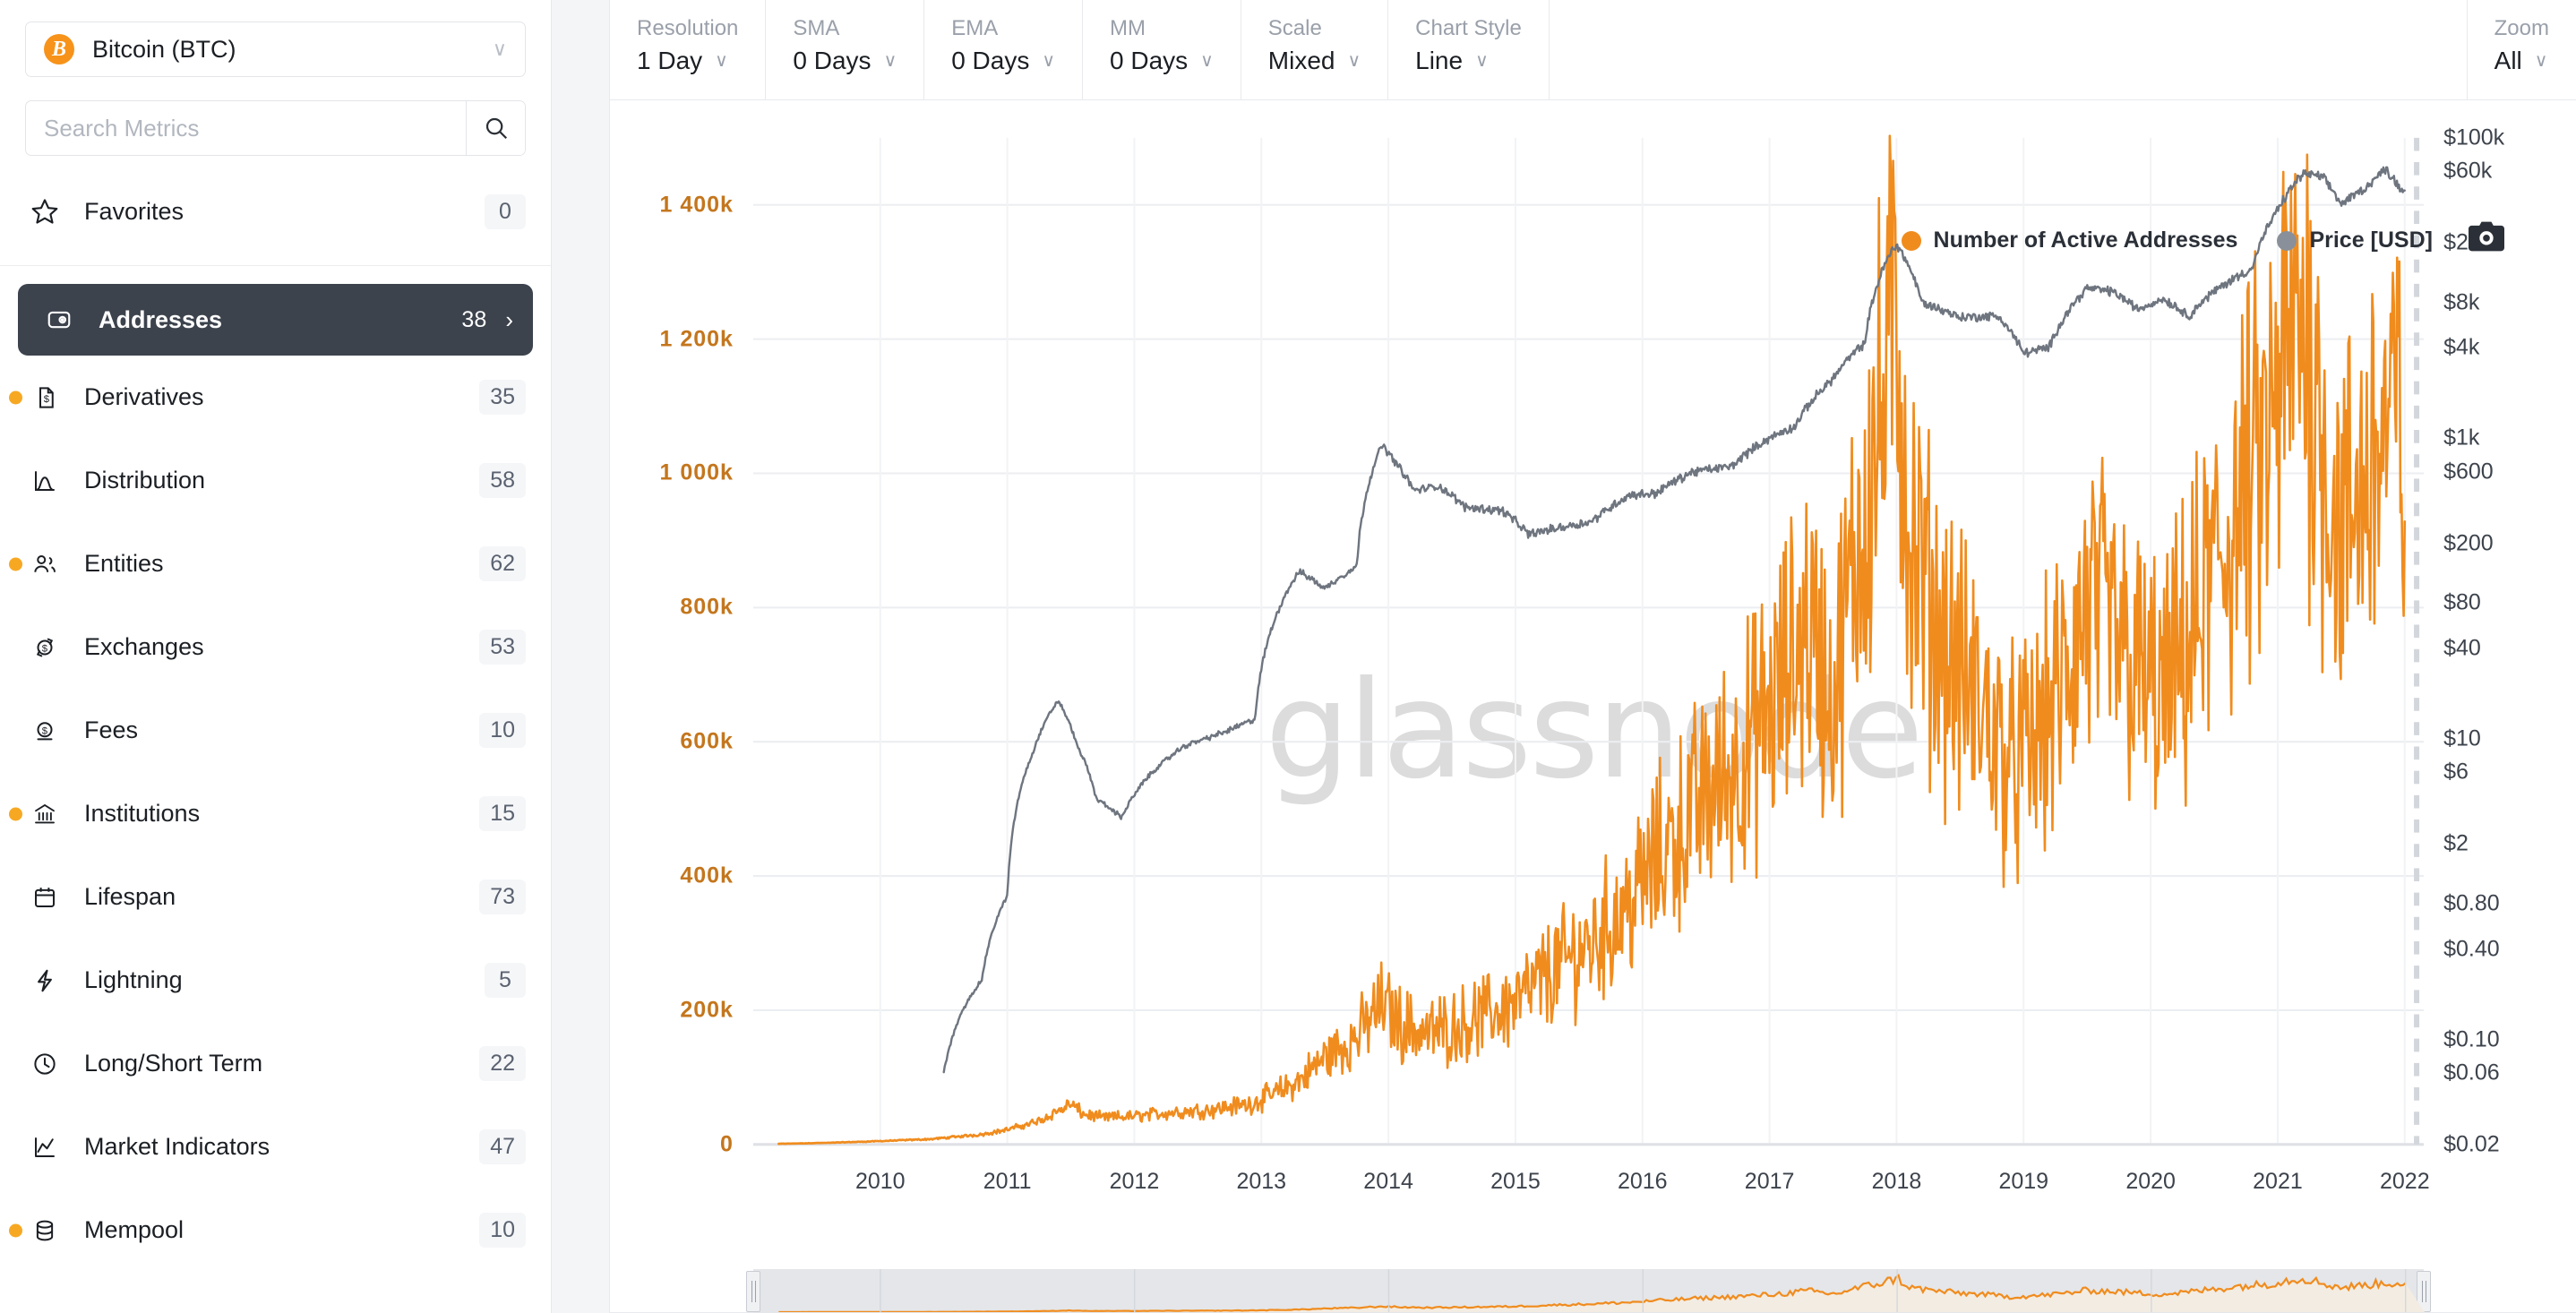 This screenshot has height=1313, width=2576. What do you see at coordinates (124, 563) in the screenshot?
I see `sidebar-item-label: Entities` at bounding box center [124, 563].